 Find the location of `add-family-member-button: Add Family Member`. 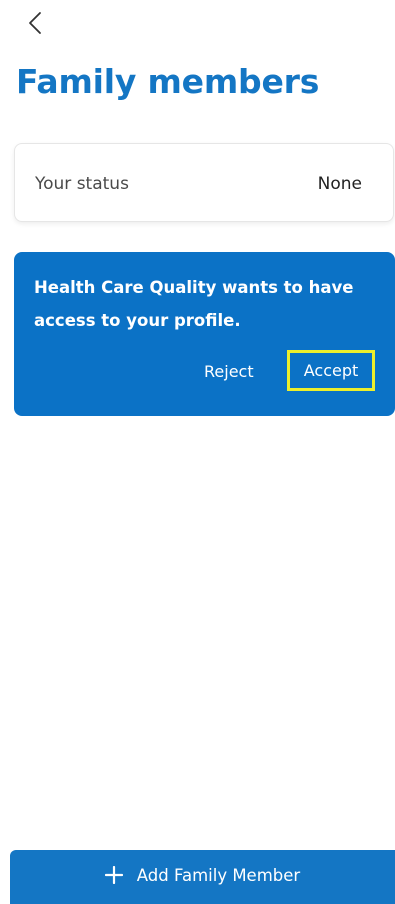

add-family-member-button: Add Family Member is located at coordinates (202, 877).